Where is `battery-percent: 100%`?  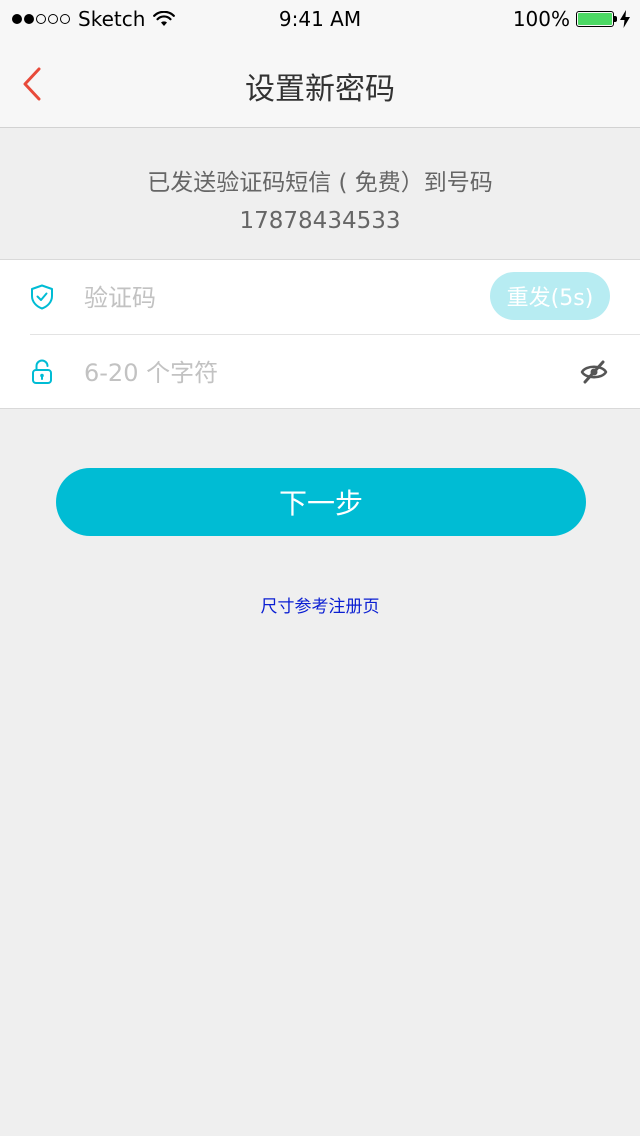
battery-percent: 100% is located at coordinates (541, 19).